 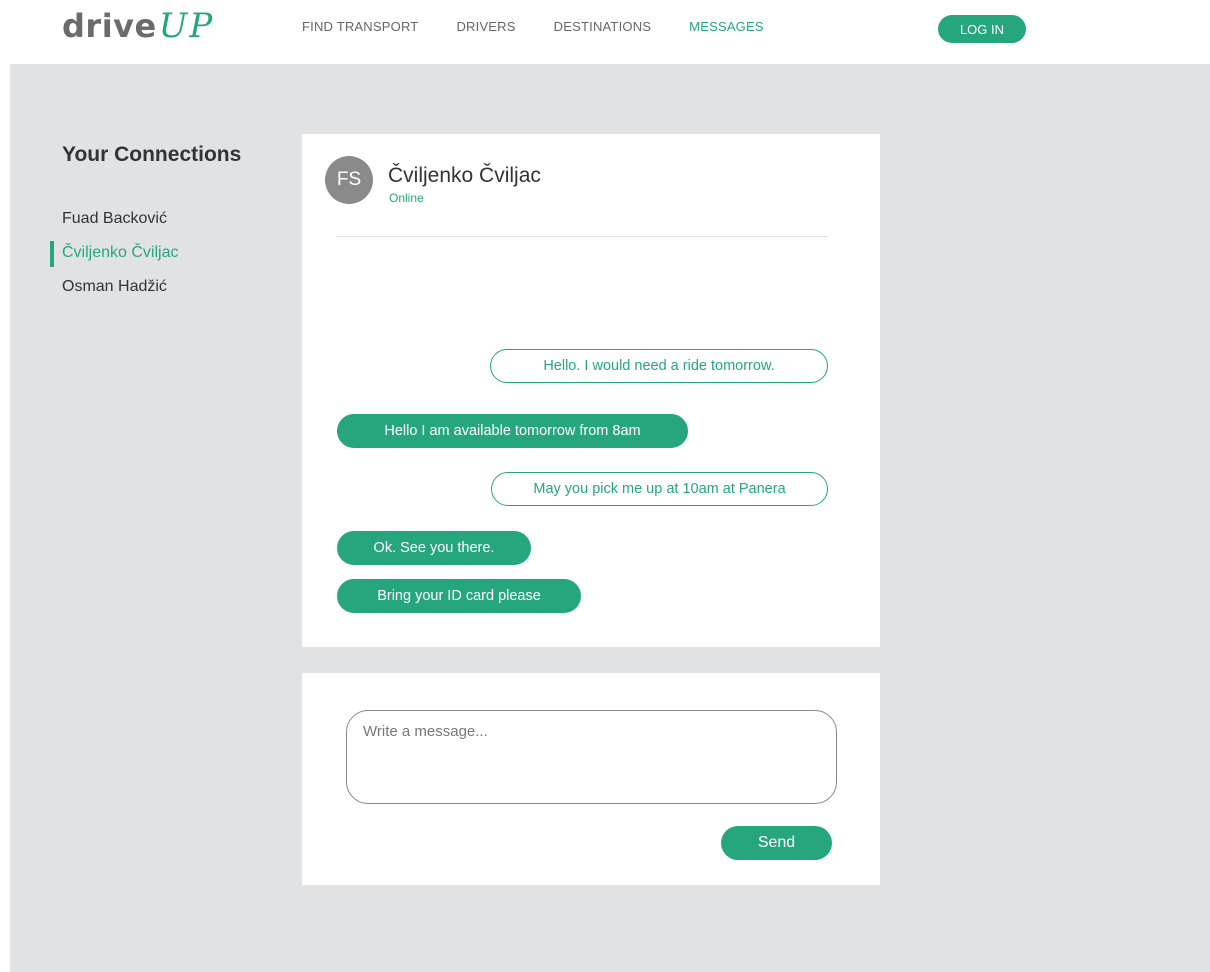 I want to click on message-input, so click(x=591, y=757).